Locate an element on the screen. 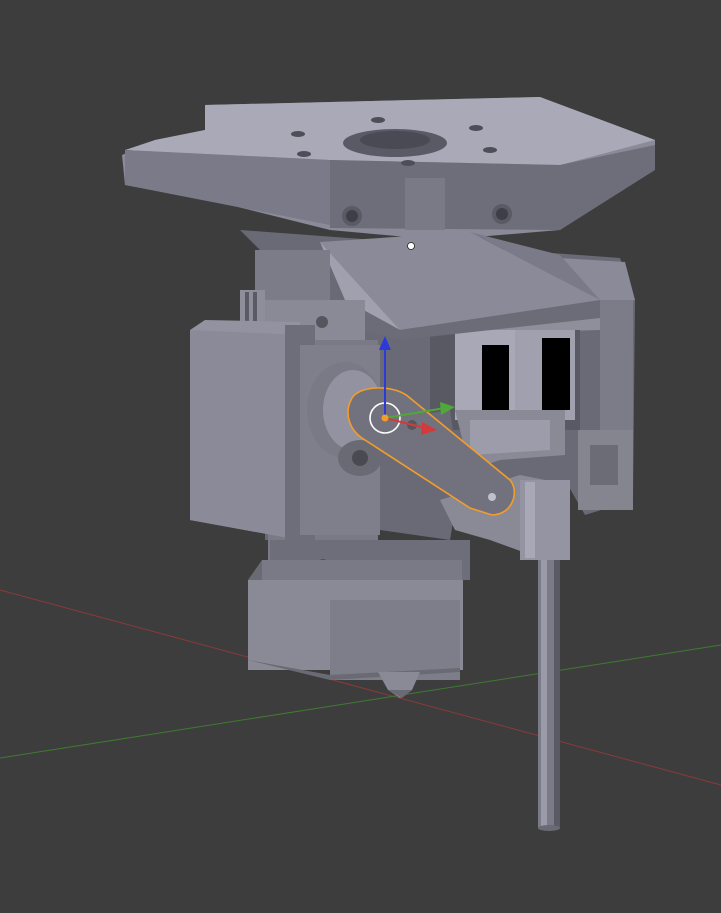  origin-point is located at coordinates (411, 246).